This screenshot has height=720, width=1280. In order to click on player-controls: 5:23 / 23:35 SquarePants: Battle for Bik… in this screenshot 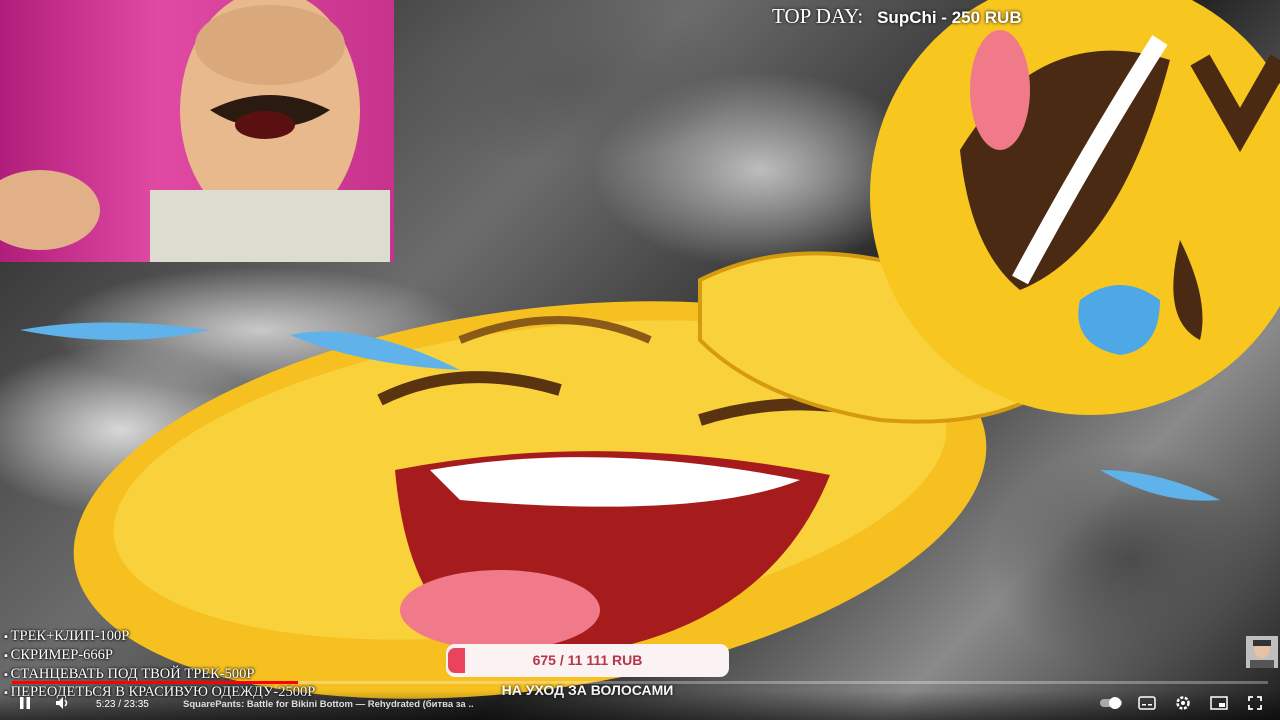, I will do `click(640, 705)`.